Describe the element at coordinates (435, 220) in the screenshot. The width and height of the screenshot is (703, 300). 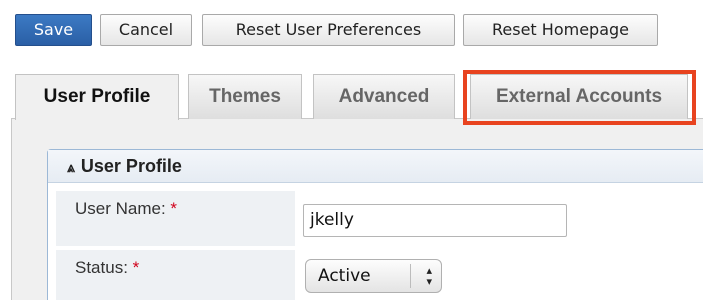
I see `user-name-input: jkelly` at that location.